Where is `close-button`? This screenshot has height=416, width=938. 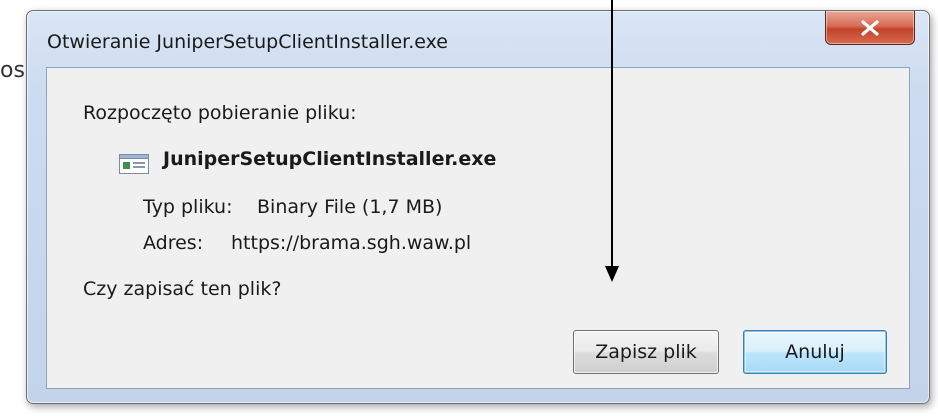
close-button is located at coordinates (870, 28).